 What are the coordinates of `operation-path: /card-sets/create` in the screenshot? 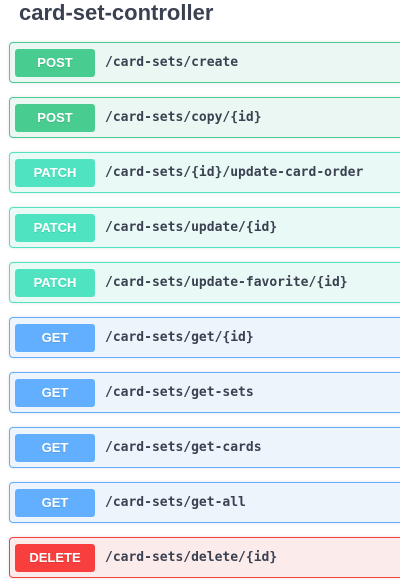 It's located at (172, 62).